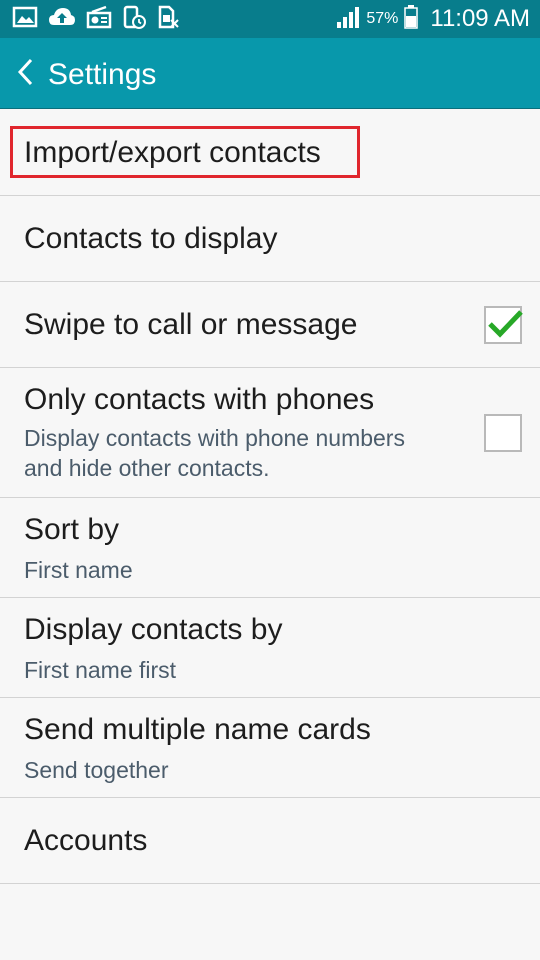  What do you see at coordinates (78, 570) in the screenshot?
I see `setting-summary: First name` at bounding box center [78, 570].